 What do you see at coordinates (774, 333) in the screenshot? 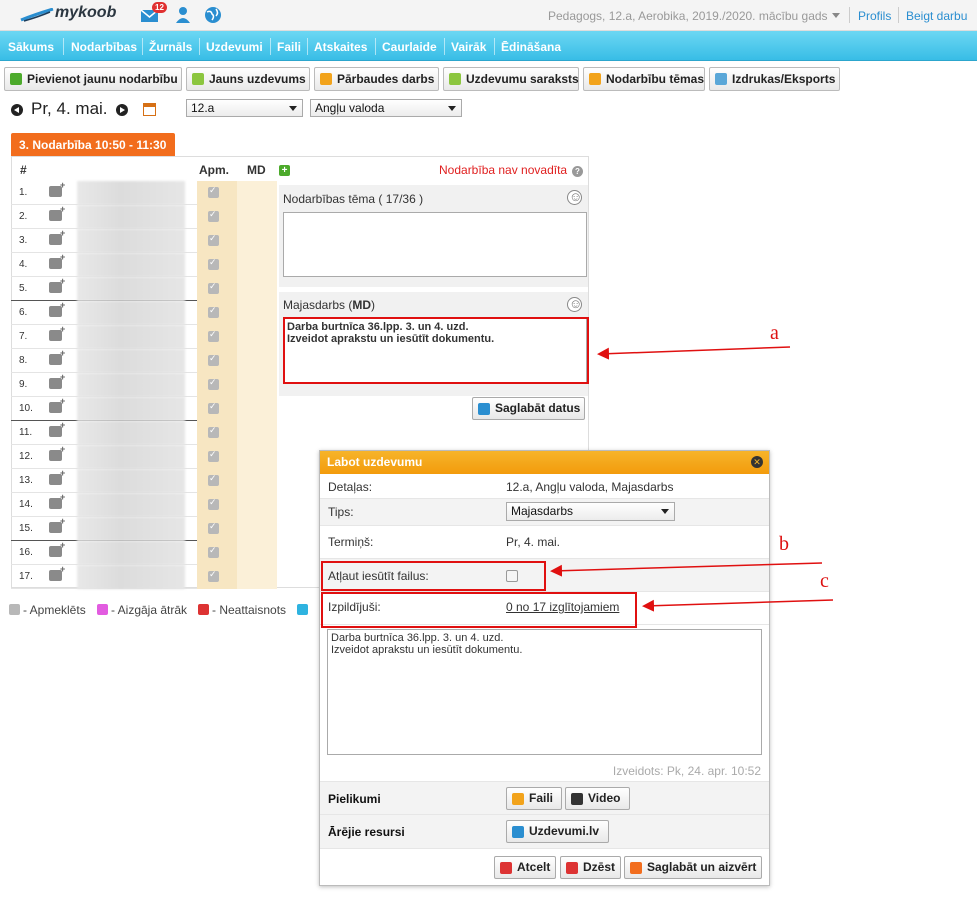
I see `annotation-label-a: a` at bounding box center [774, 333].